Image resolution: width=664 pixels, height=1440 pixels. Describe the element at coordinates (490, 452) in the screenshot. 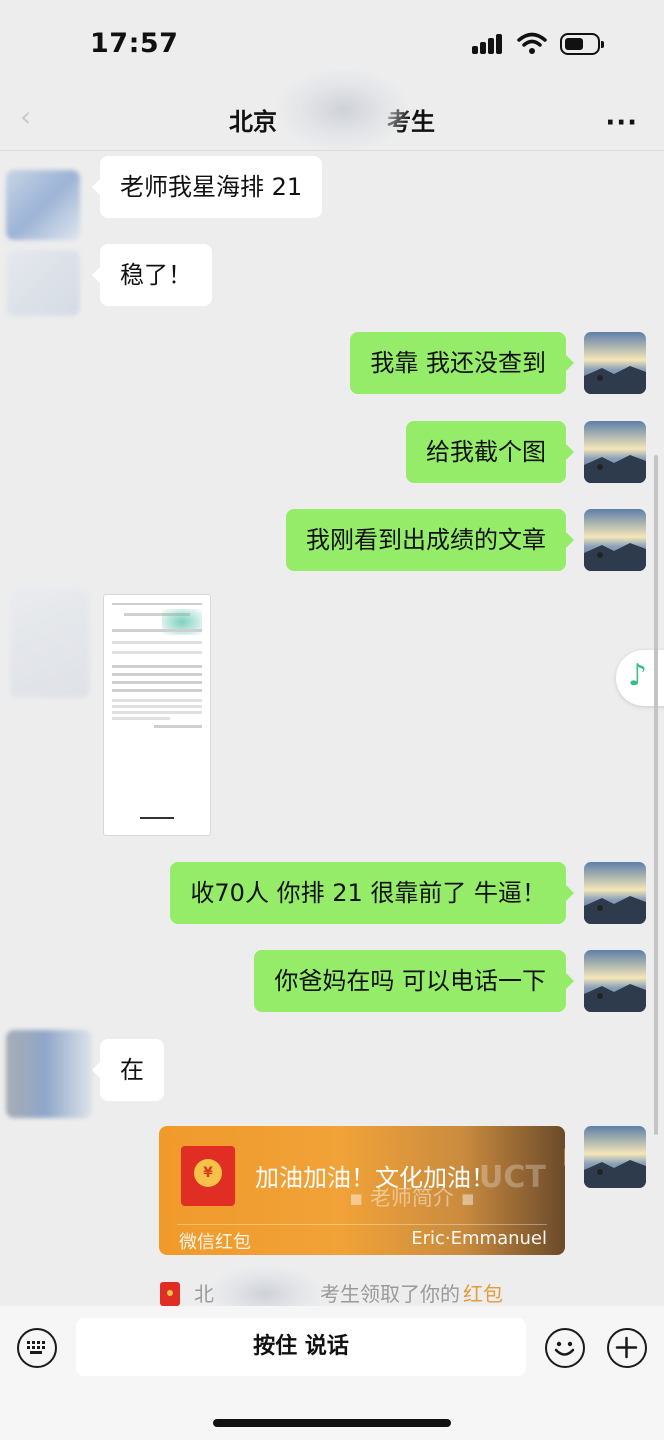

I see `outgoing-message: 给我截个图` at that location.